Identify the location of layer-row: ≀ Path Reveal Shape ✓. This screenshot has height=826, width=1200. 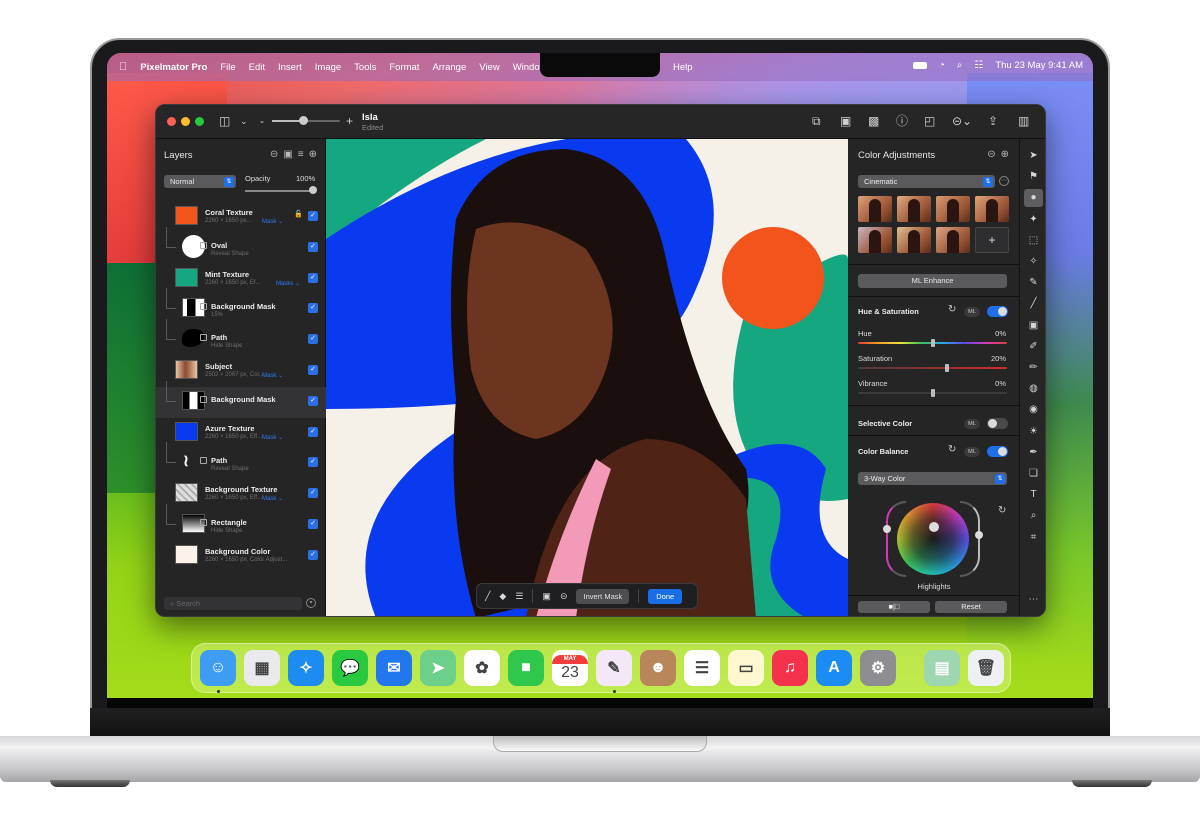
(241, 460).